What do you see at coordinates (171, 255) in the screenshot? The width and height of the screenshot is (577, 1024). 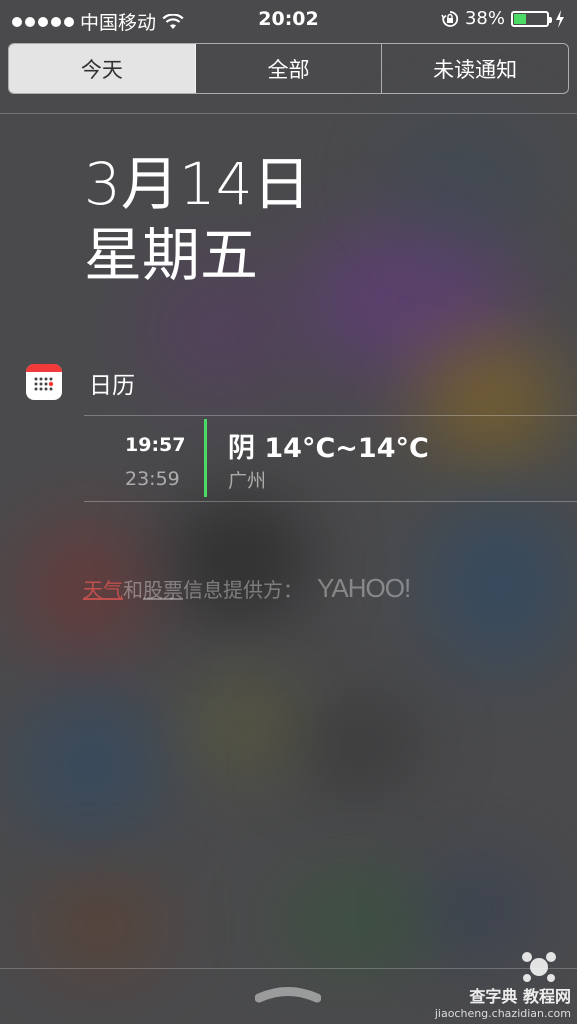 I see `today-weekday: 星期五` at bounding box center [171, 255].